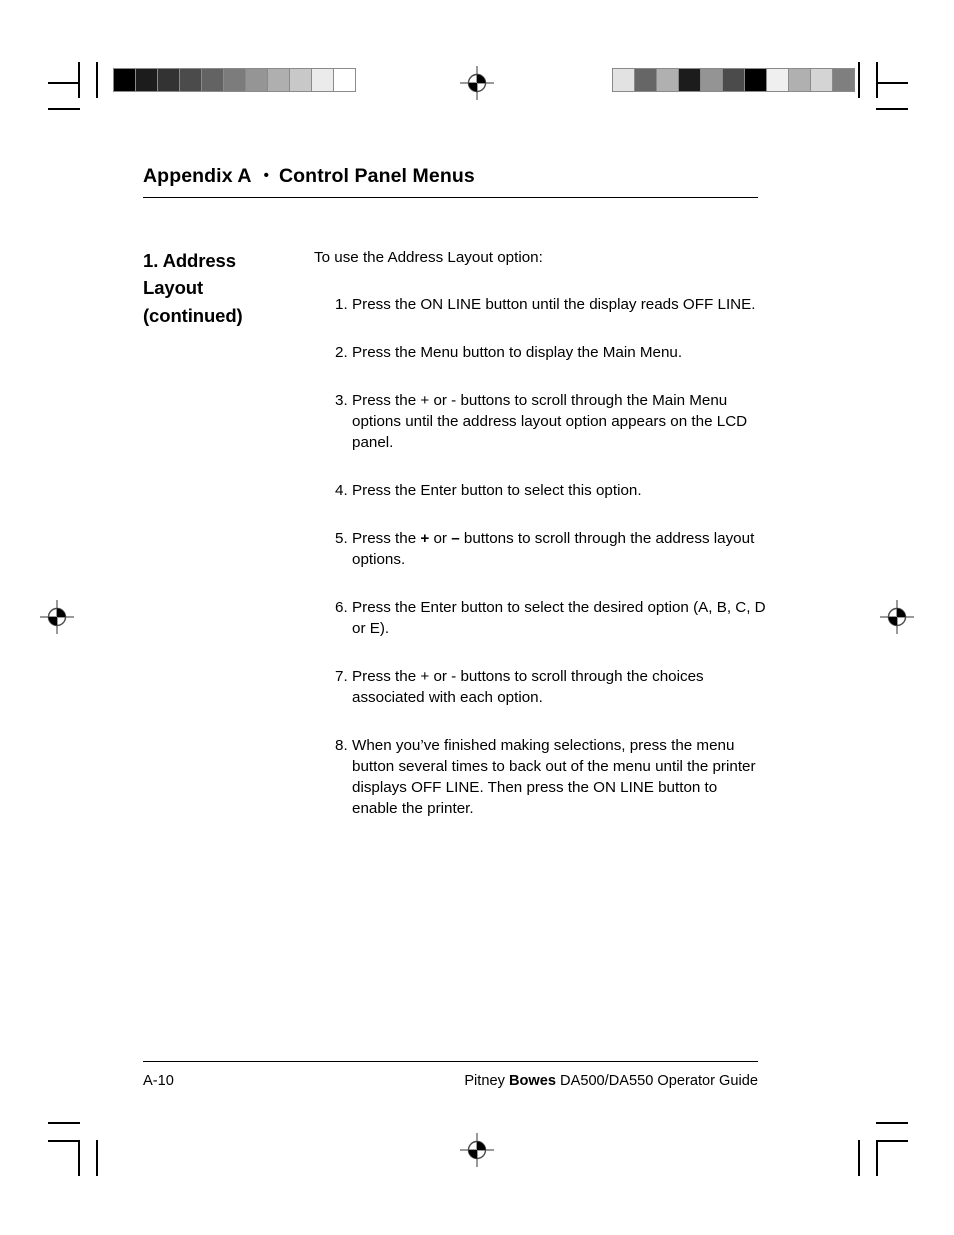 The height and width of the screenshot is (1235, 954). Describe the element at coordinates (97, 1158) in the screenshot. I see `crop-tick-bottom-left` at that location.